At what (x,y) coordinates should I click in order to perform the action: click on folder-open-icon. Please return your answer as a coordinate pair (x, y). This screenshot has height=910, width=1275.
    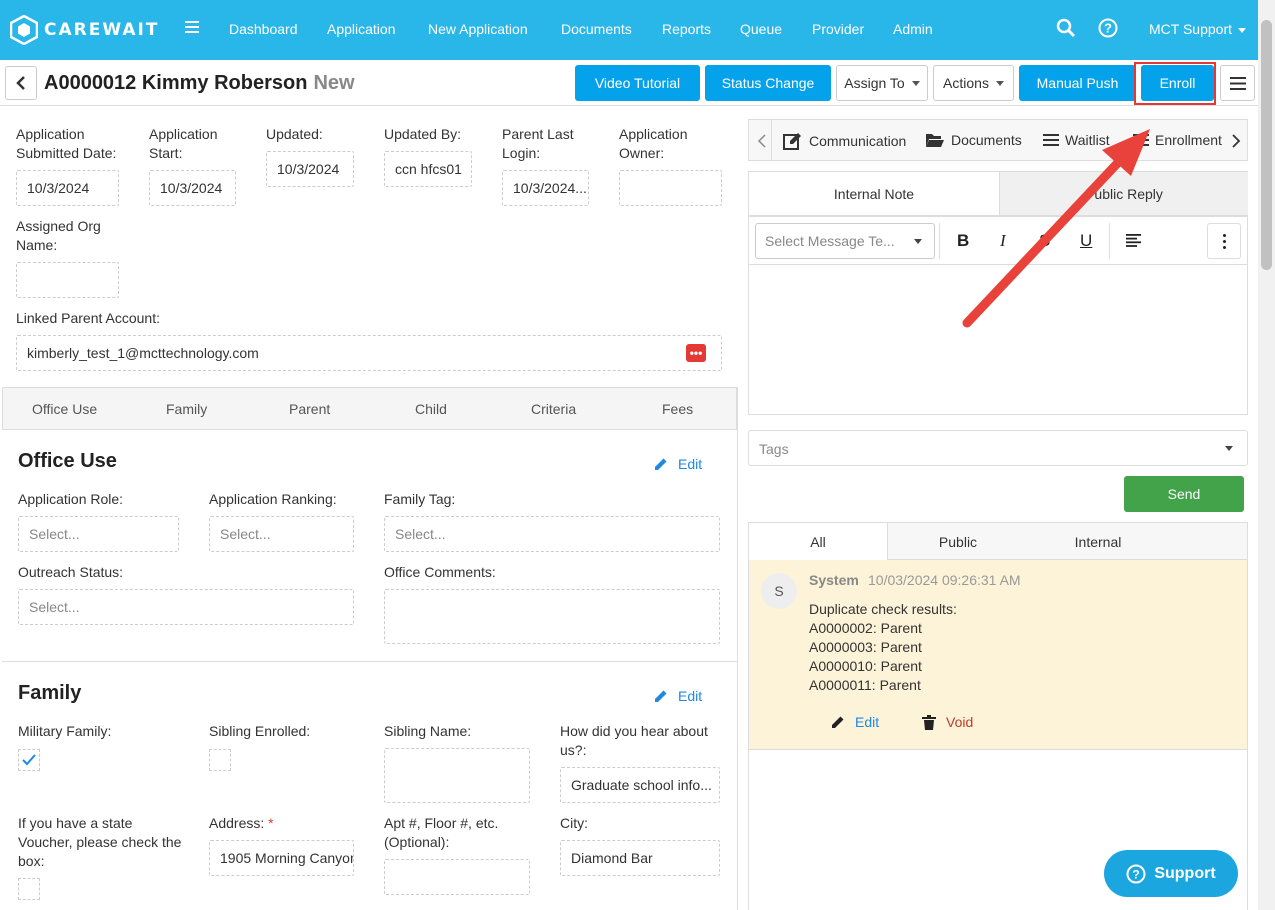
    Looking at the image, I should click on (935, 140).